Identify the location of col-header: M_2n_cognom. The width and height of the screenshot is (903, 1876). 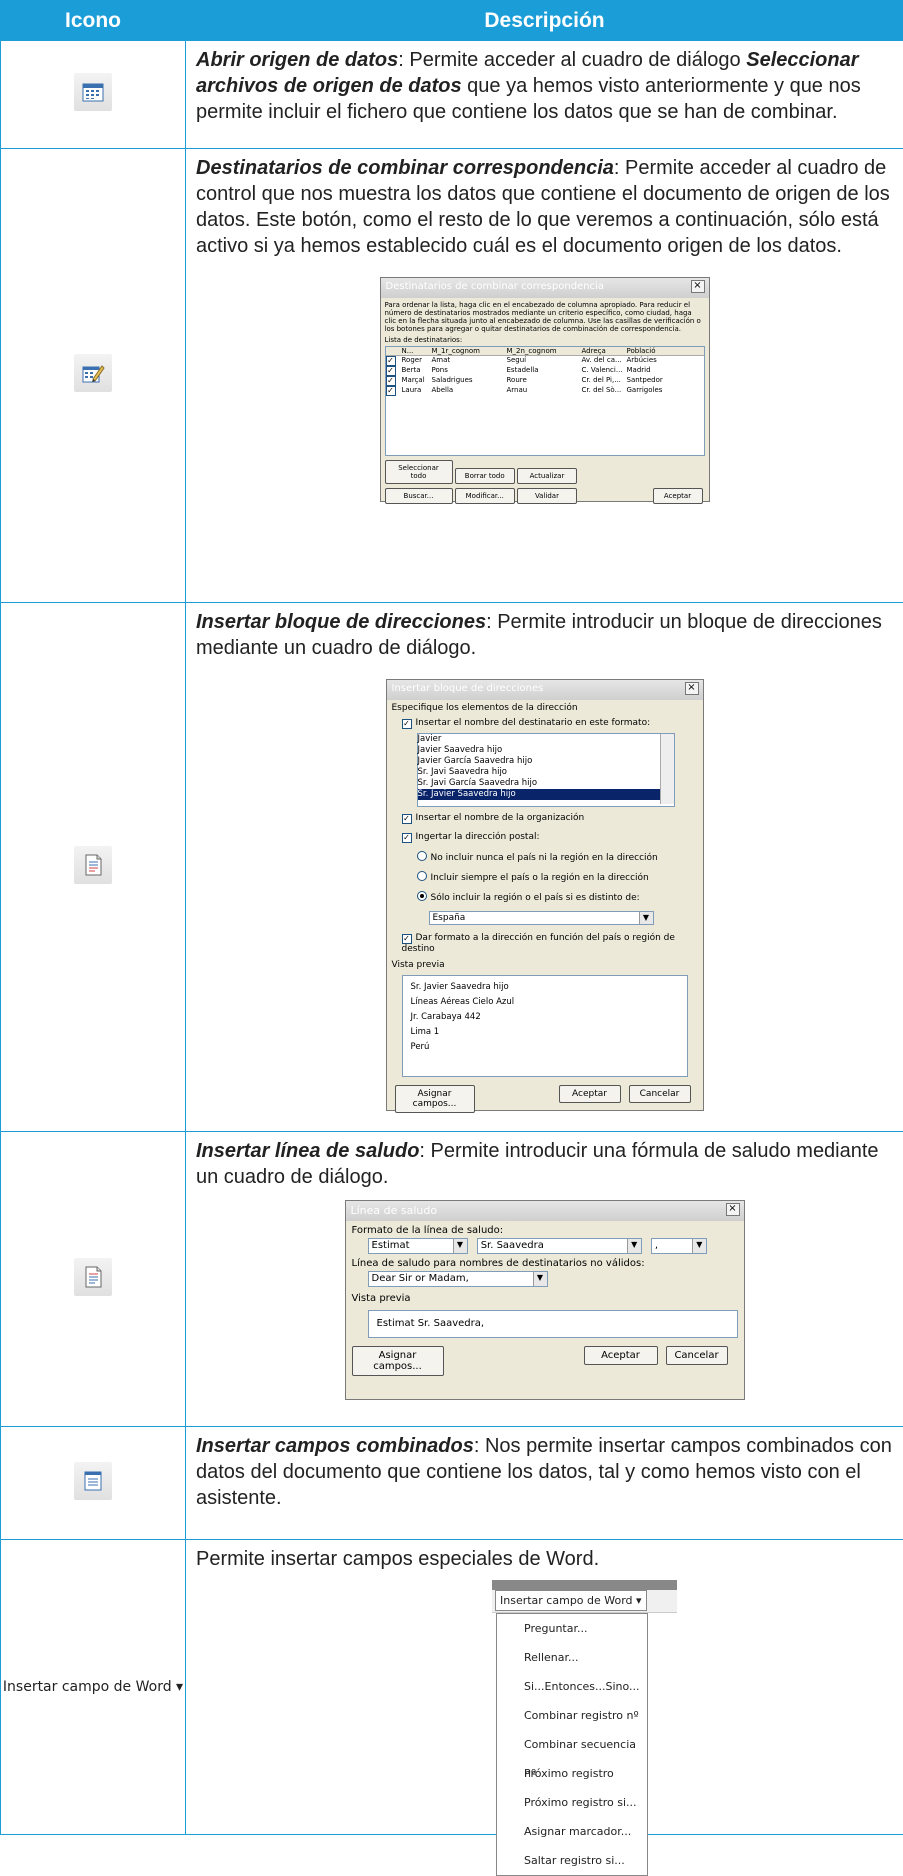
(544, 351).